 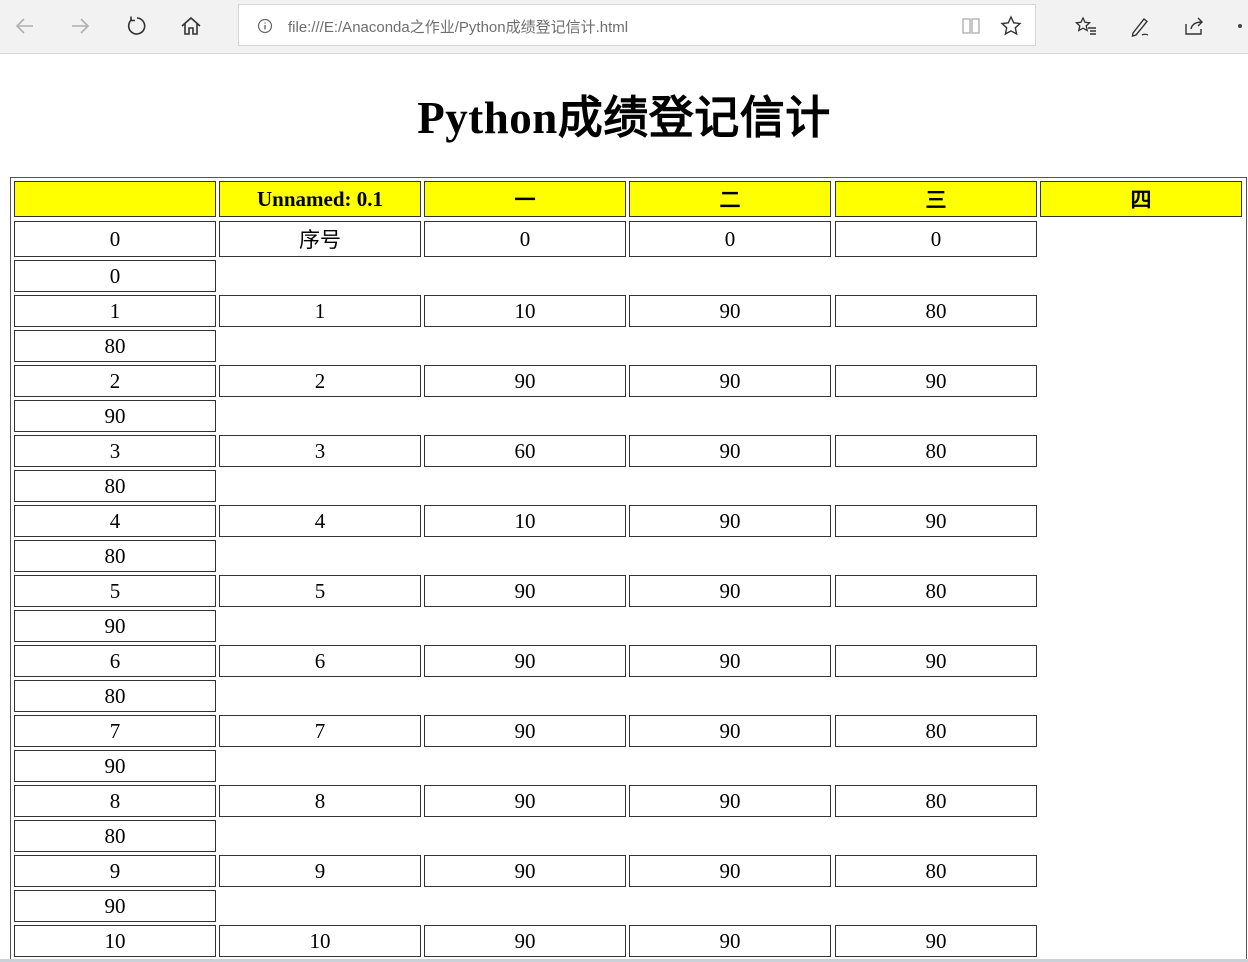 I want to click on header-cell: Unnamed: 0.1, so click(x=320, y=199).